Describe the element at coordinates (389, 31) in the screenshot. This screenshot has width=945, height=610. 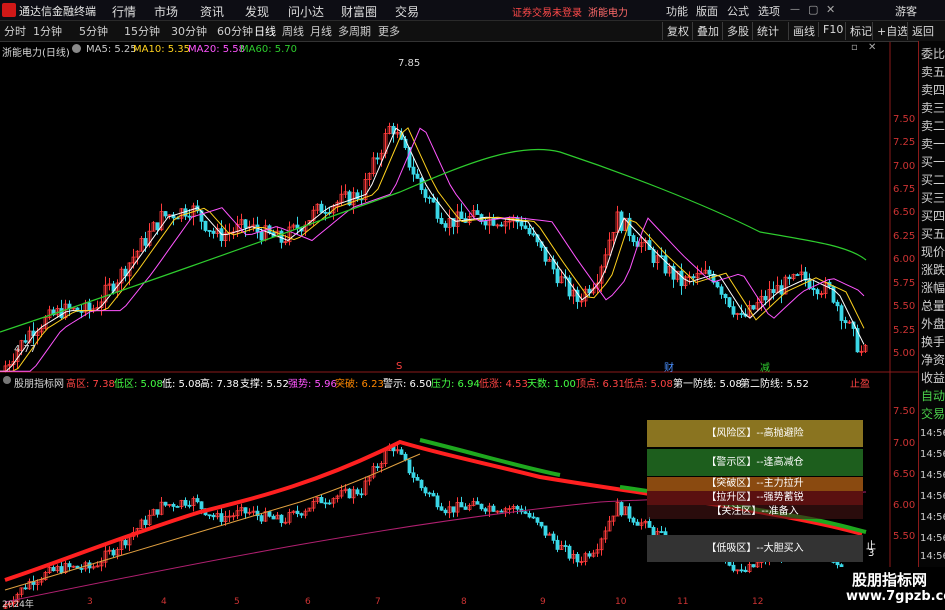
I see `period-tab-more: 更多` at that location.